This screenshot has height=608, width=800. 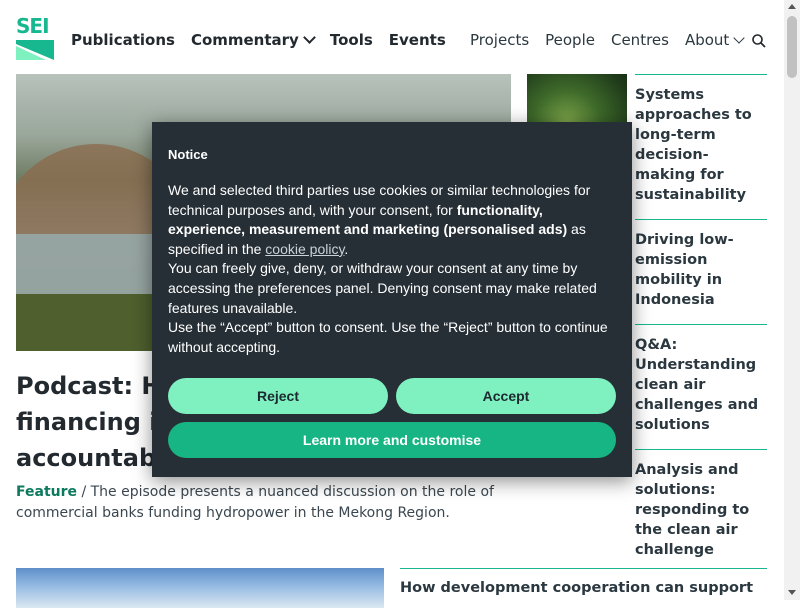 What do you see at coordinates (35, 50) in the screenshot?
I see `logo-mark-icon` at bounding box center [35, 50].